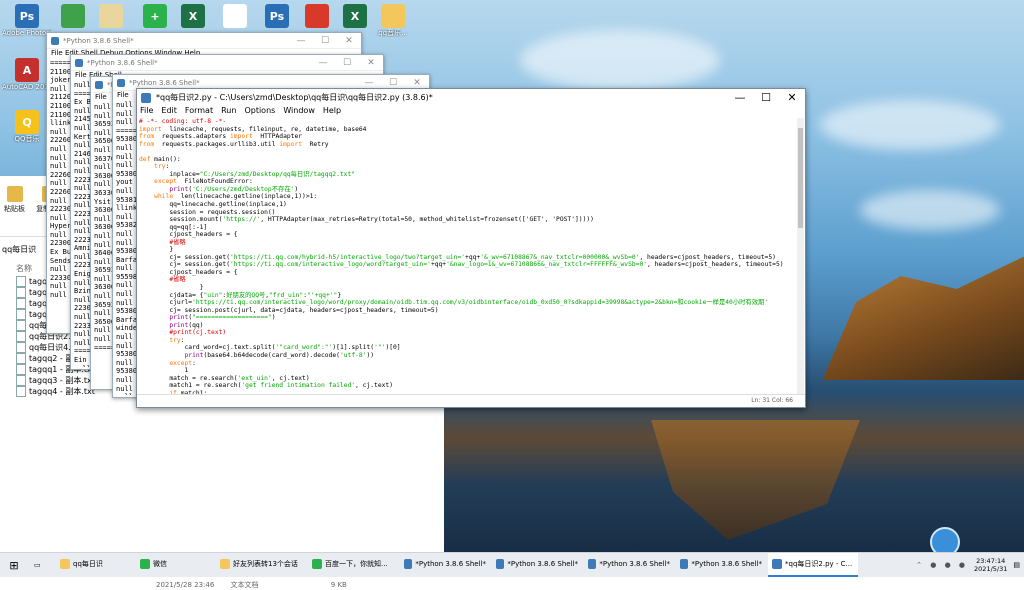 The image size is (1024, 590). I want to click on taskbar-app-label: 微信, so click(160, 564).